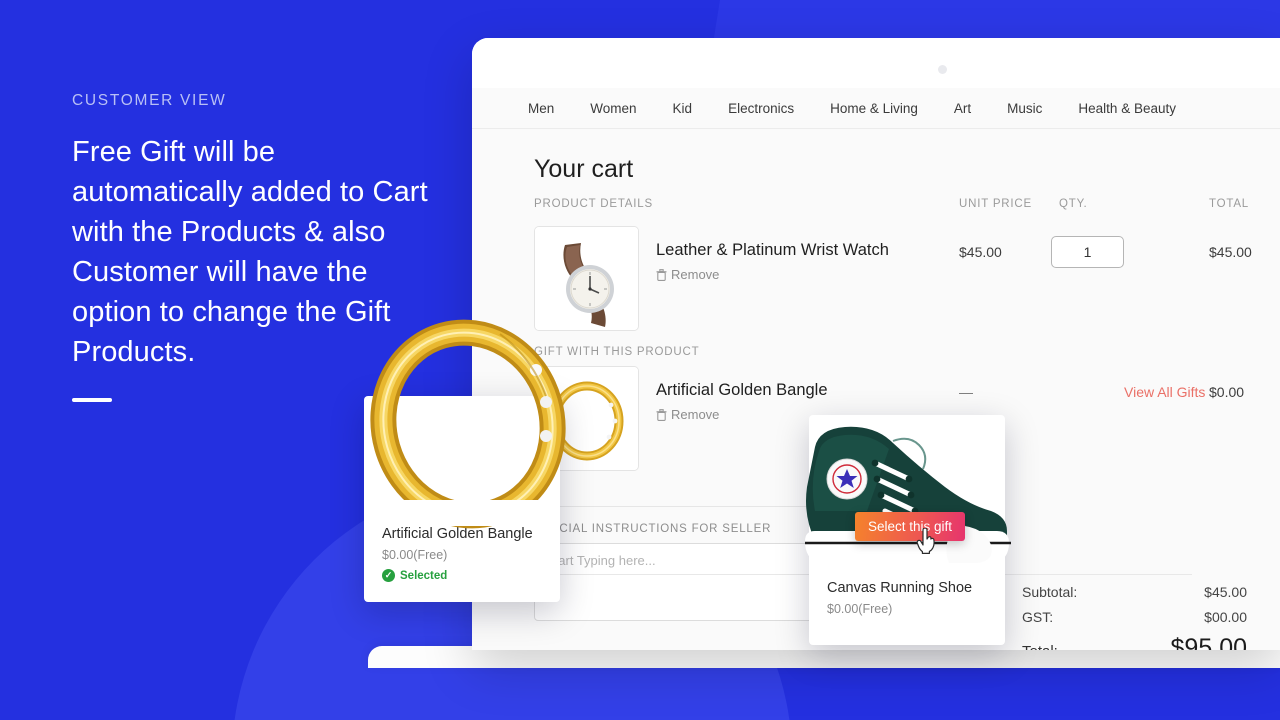 The image size is (1280, 720). I want to click on gst-label: GST:, so click(1038, 617).